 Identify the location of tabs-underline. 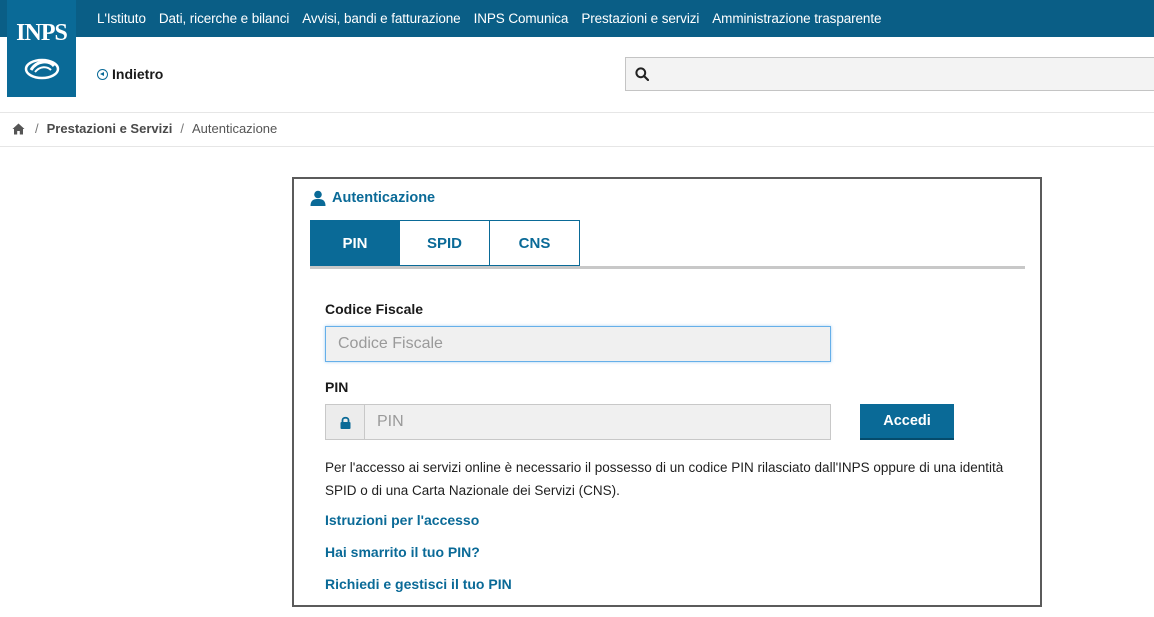
(667, 267).